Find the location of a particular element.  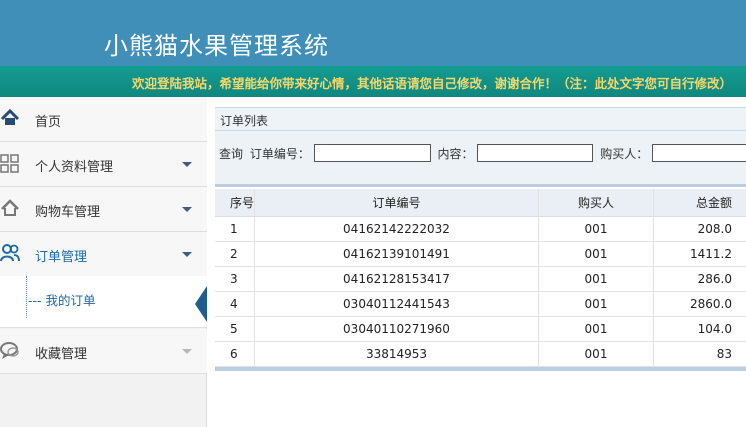

row-index: 5 is located at coordinates (235, 329).